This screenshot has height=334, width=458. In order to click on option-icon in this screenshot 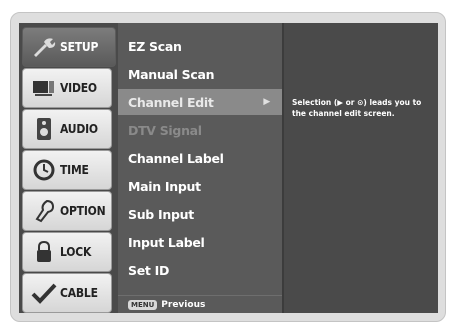, I will do `click(44, 211)`.